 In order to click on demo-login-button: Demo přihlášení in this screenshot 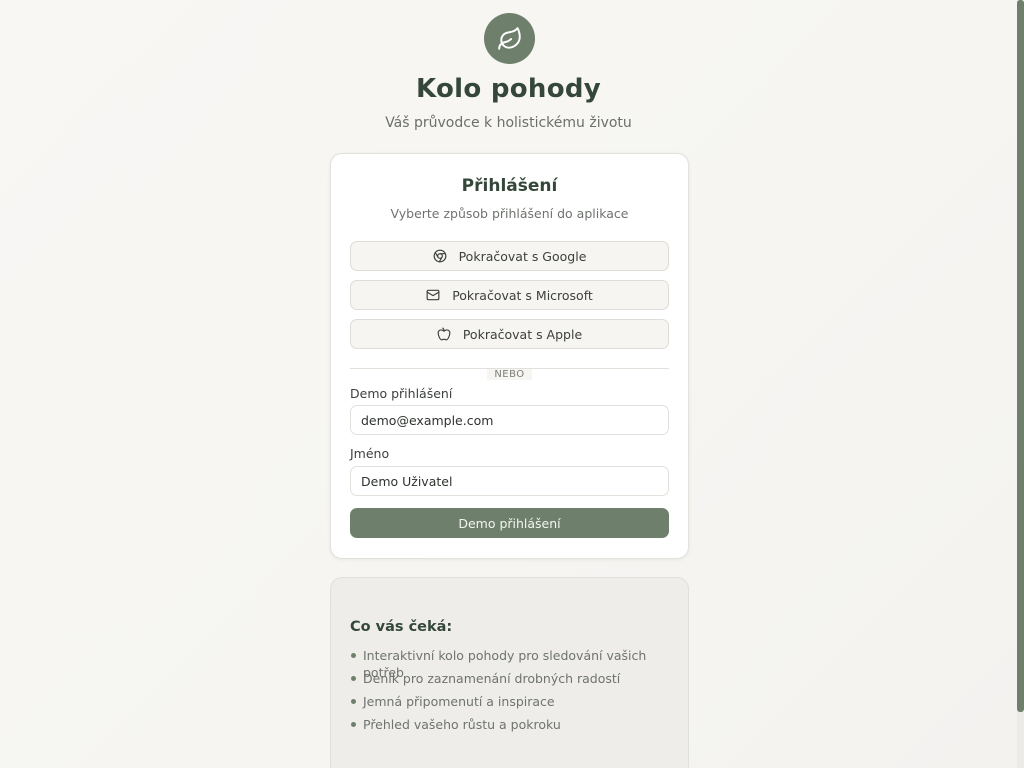, I will do `click(509, 523)`.